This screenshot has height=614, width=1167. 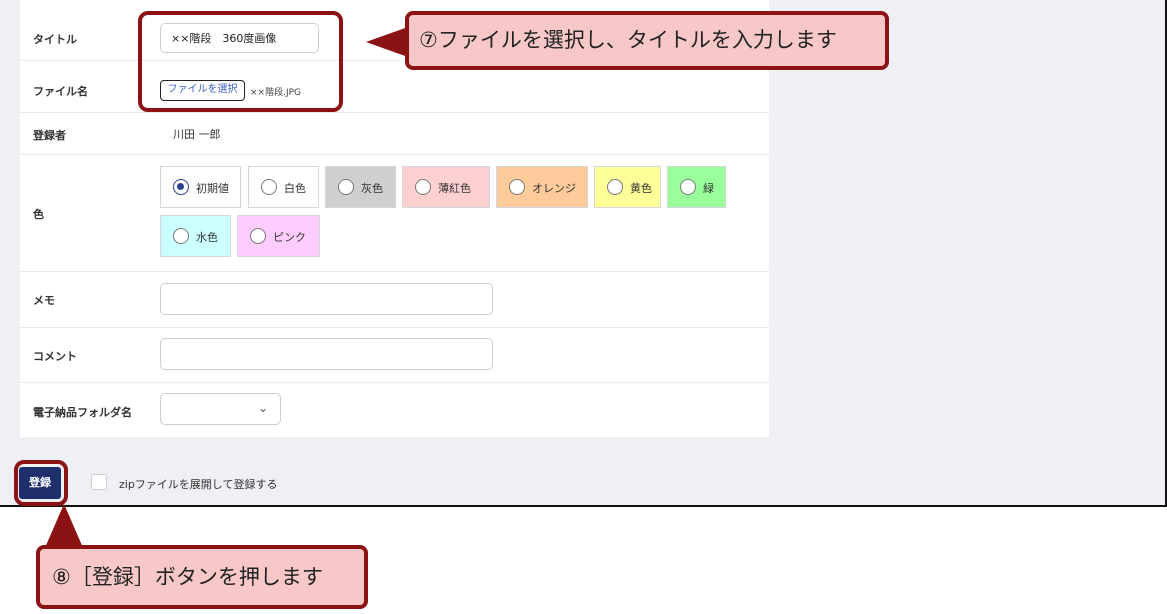 What do you see at coordinates (708, 188) in the screenshot?
I see `color-option-label: 緑` at bounding box center [708, 188].